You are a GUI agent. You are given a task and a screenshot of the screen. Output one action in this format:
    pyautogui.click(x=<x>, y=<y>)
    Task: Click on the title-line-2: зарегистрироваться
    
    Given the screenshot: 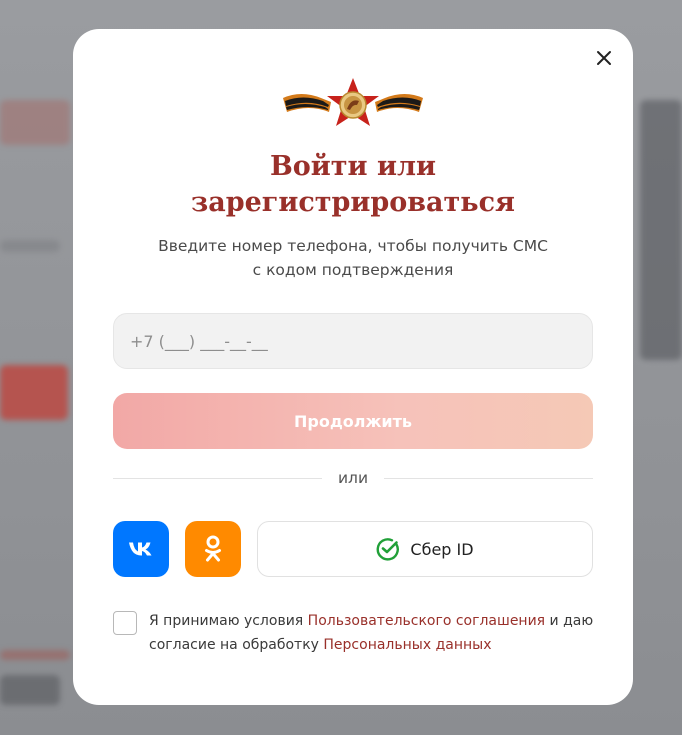 What is the action you would take?
    pyautogui.click(x=352, y=202)
    